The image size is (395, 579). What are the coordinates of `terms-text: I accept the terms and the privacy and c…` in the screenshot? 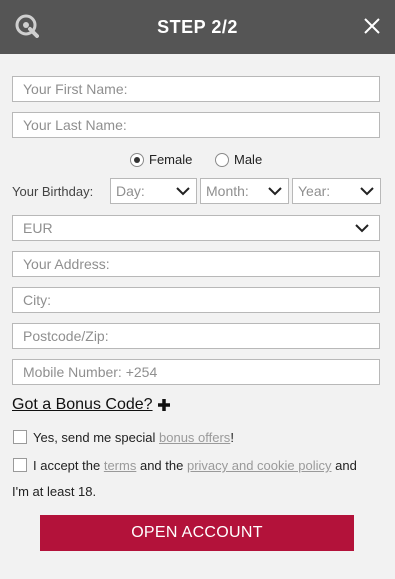 It's located at (195, 465).